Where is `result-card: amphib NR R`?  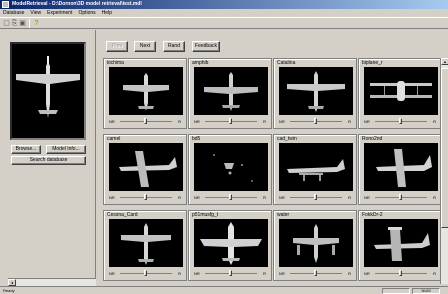 result-card: amphib NR R is located at coordinates (230, 93).